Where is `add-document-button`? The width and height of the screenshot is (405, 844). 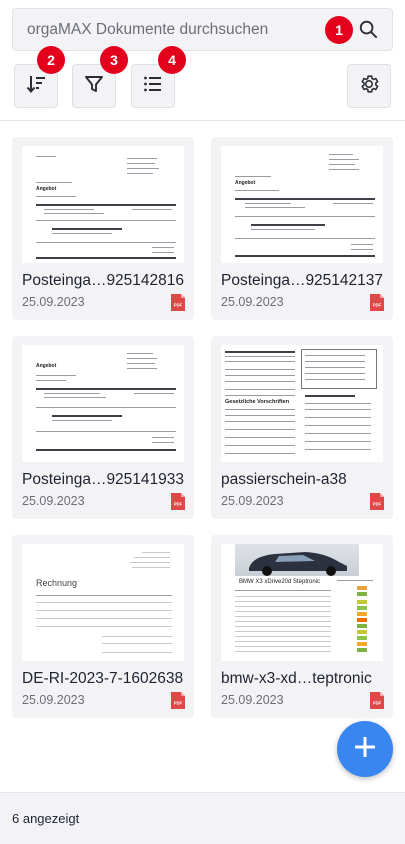 add-document-button is located at coordinates (365, 749).